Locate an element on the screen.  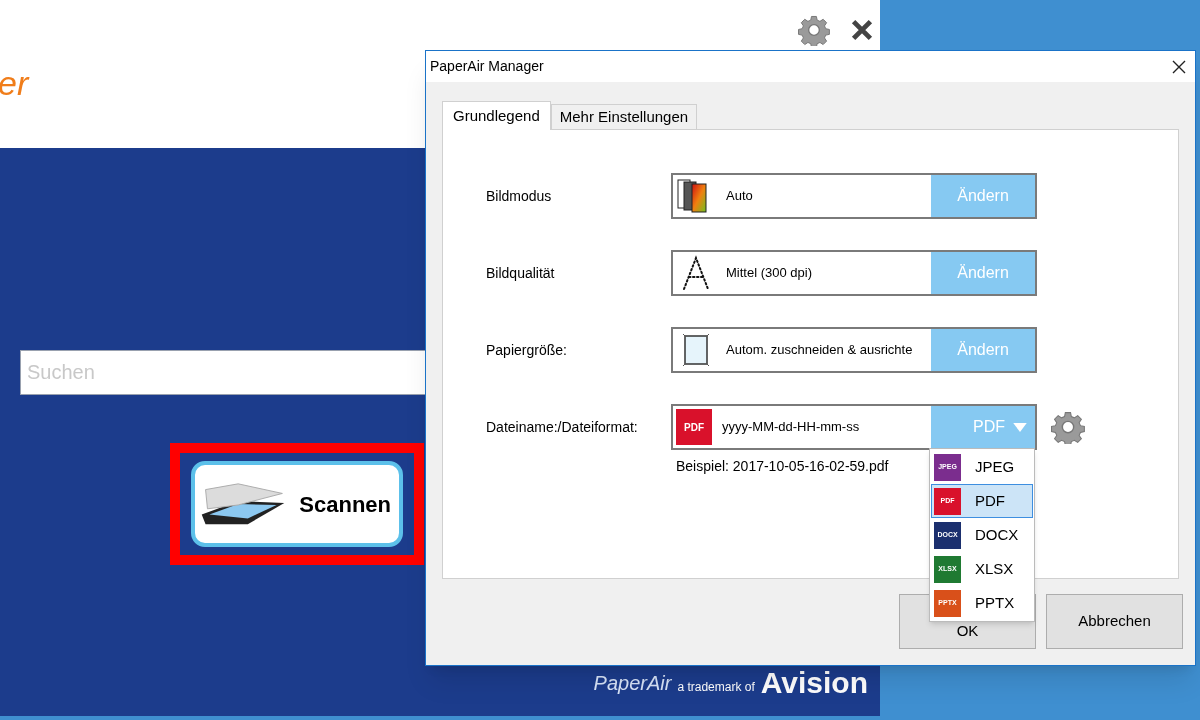
setting-label: Papiergröße: is located at coordinates (527, 350).